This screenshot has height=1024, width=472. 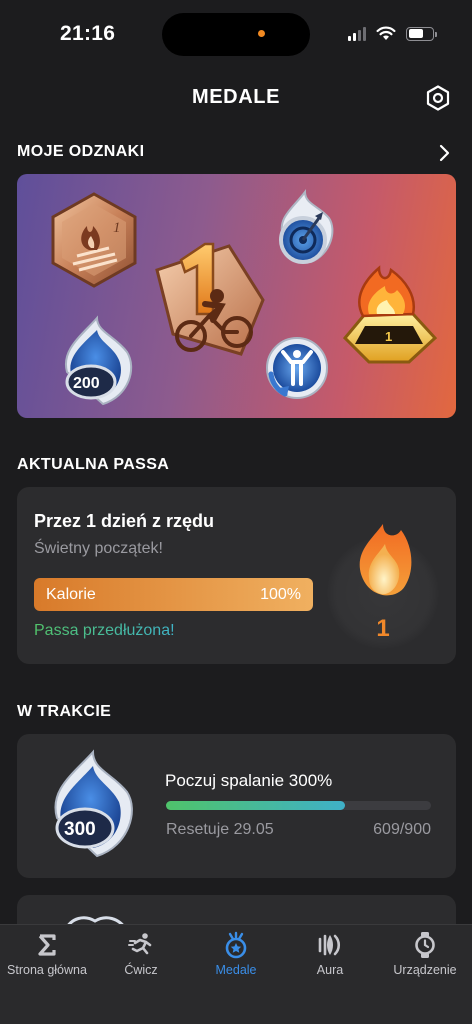 I want to click on challenge-progress-bar, so click(x=298, y=805).